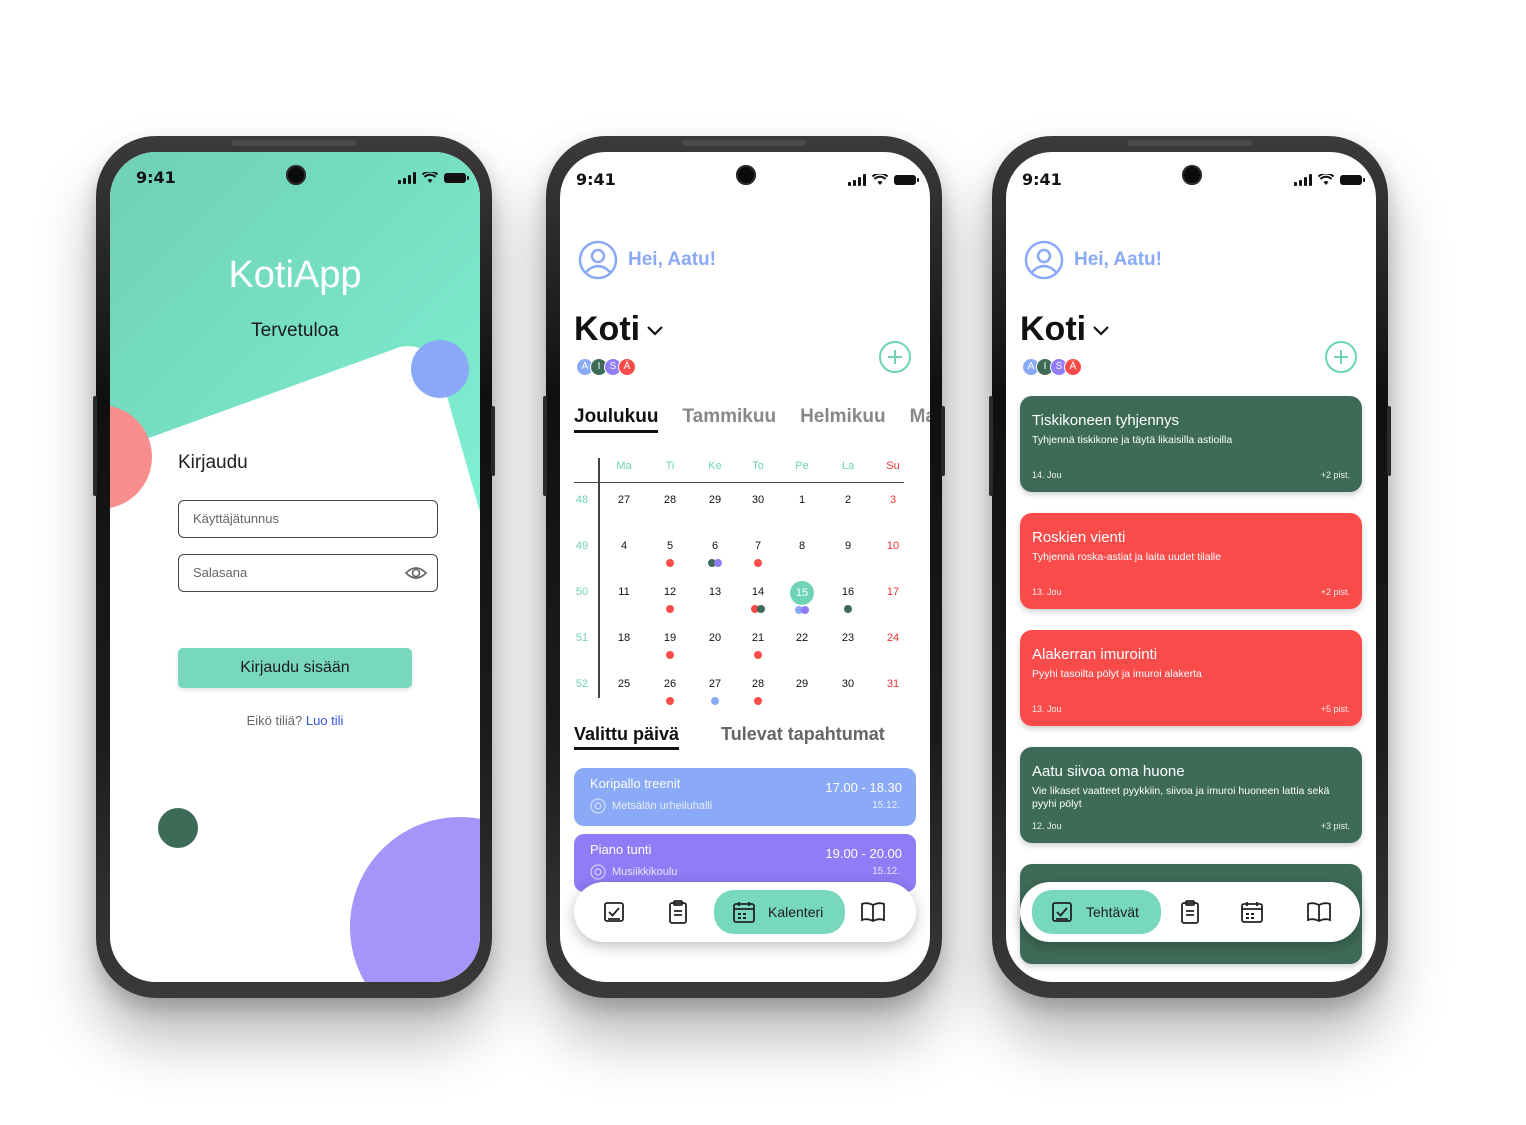  I want to click on calendar-day: 23, so click(848, 638).